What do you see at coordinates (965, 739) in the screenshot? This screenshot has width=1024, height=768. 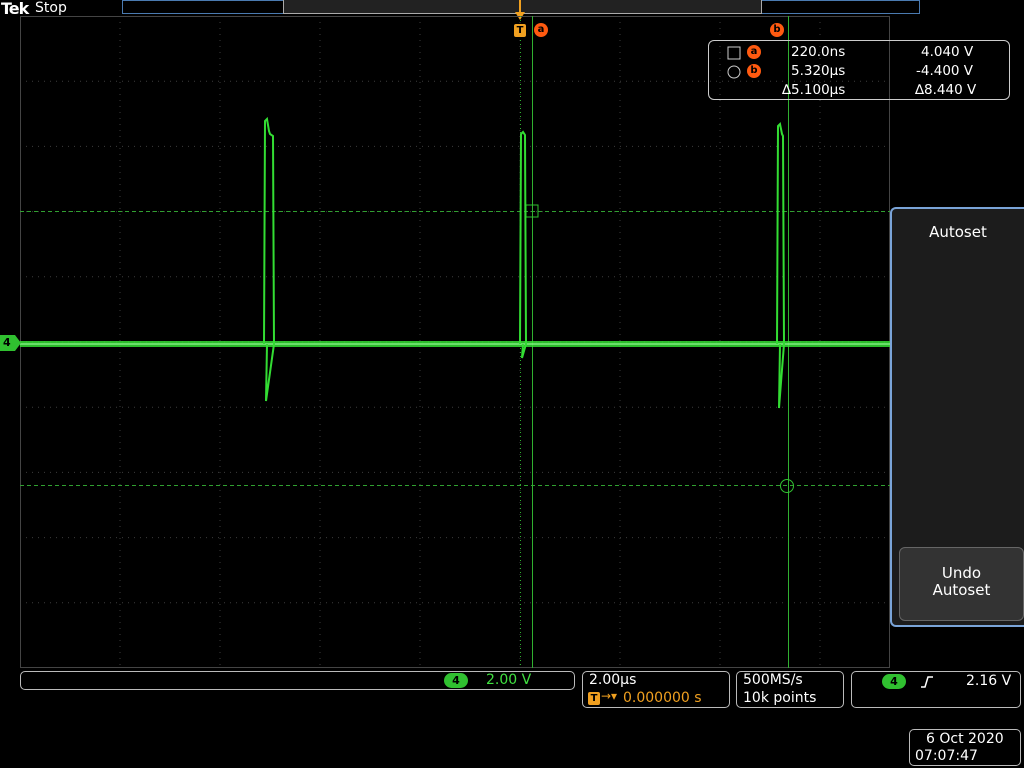 I see `date: 6 Oct 2020` at bounding box center [965, 739].